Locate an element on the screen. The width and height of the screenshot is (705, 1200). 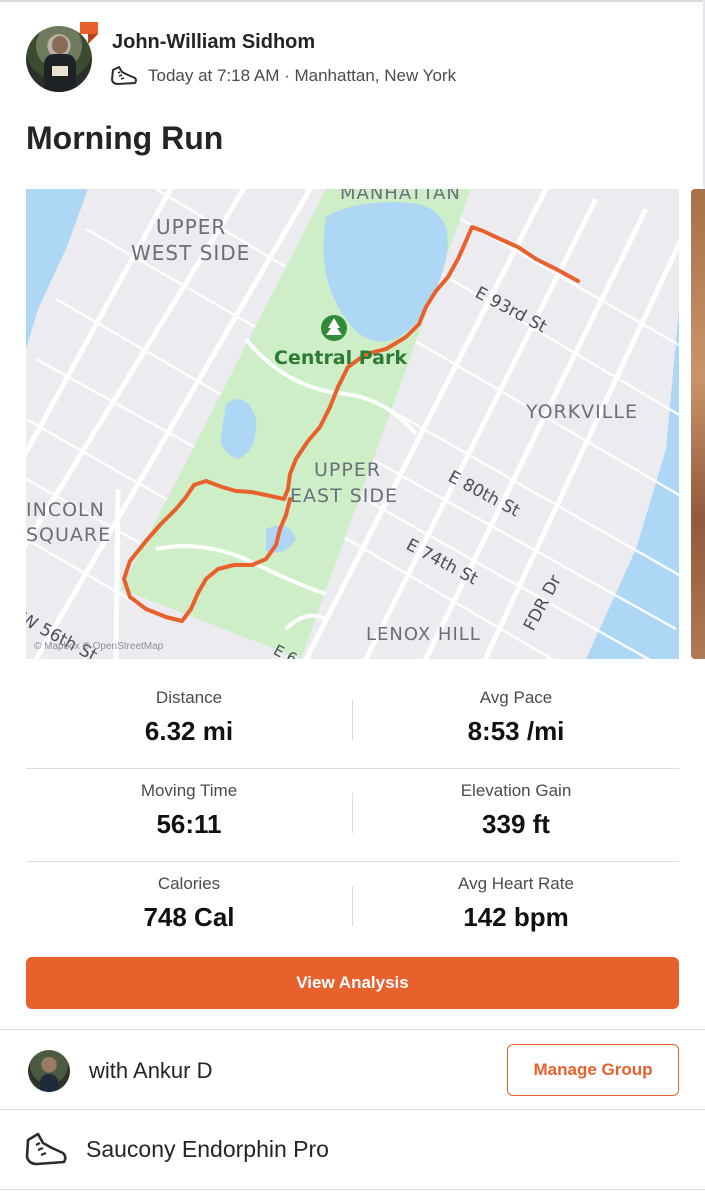
map-label-manhattan: MANHATTAN is located at coordinates (400, 196).